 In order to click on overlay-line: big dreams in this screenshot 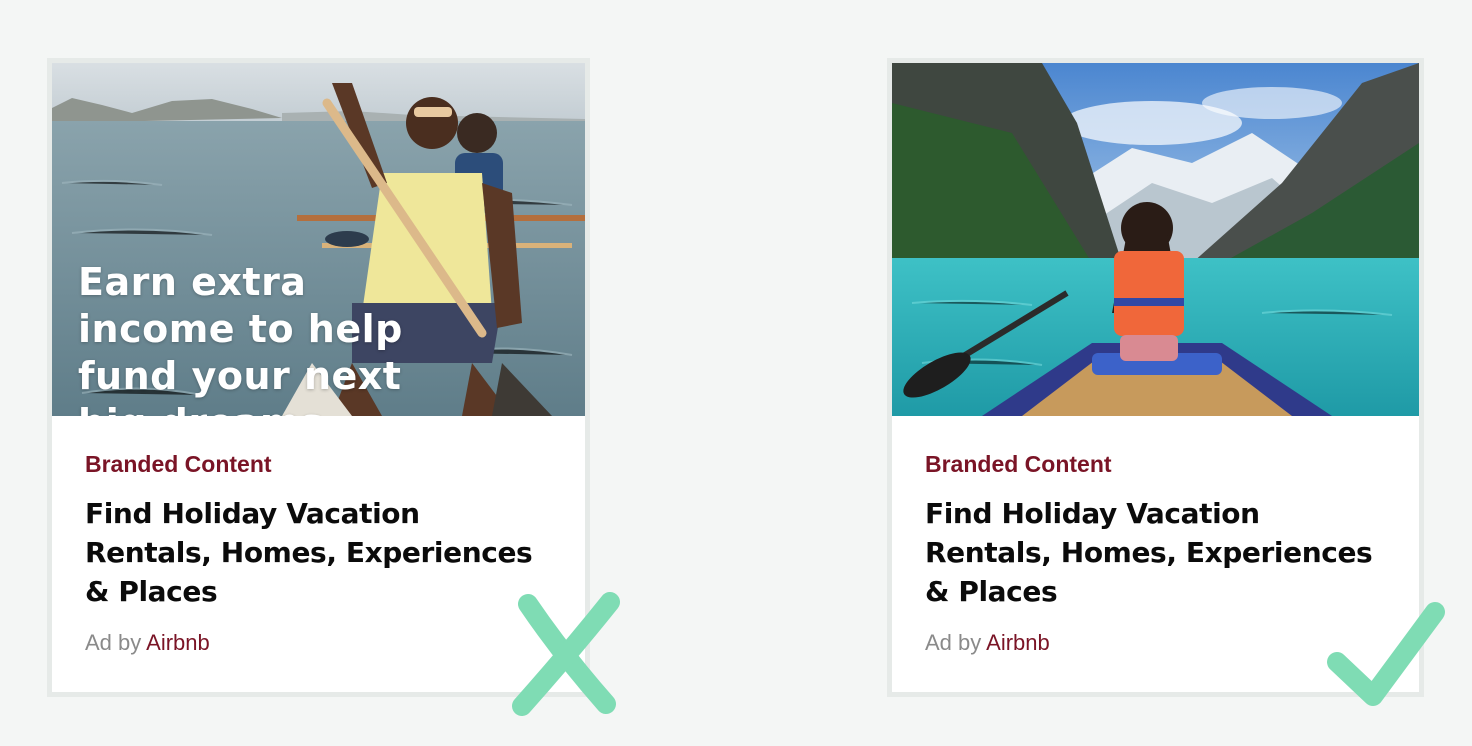, I will do `click(243, 408)`.